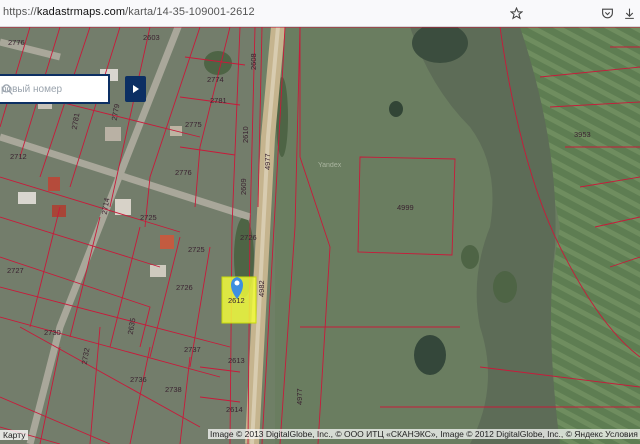  I want to click on parcel-label: 2781, so click(218, 100).